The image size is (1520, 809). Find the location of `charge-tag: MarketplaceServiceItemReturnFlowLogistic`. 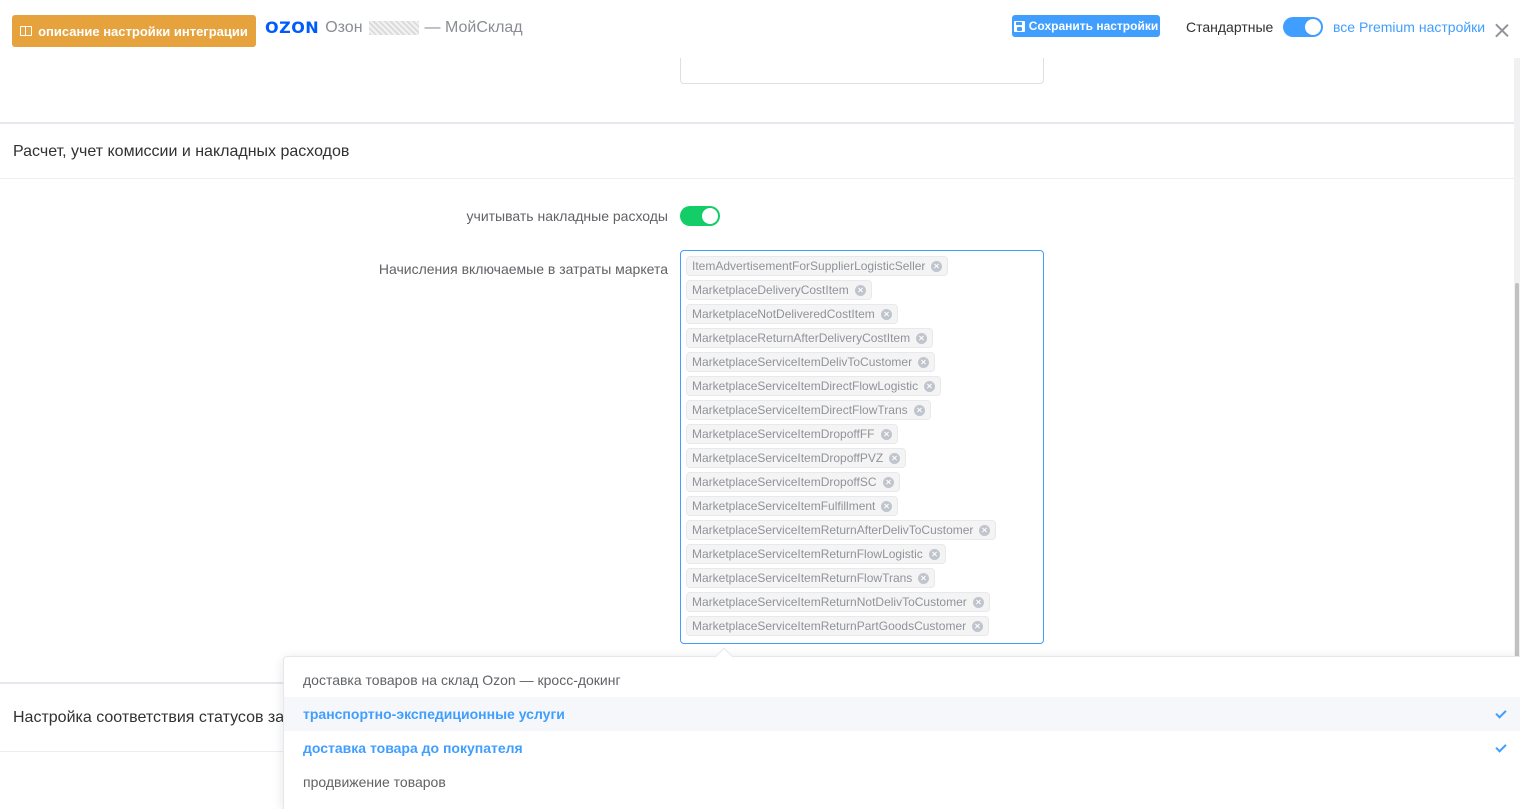

charge-tag: MarketplaceServiceItemReturnFlowLogistic is located at coordinates (816, 554).